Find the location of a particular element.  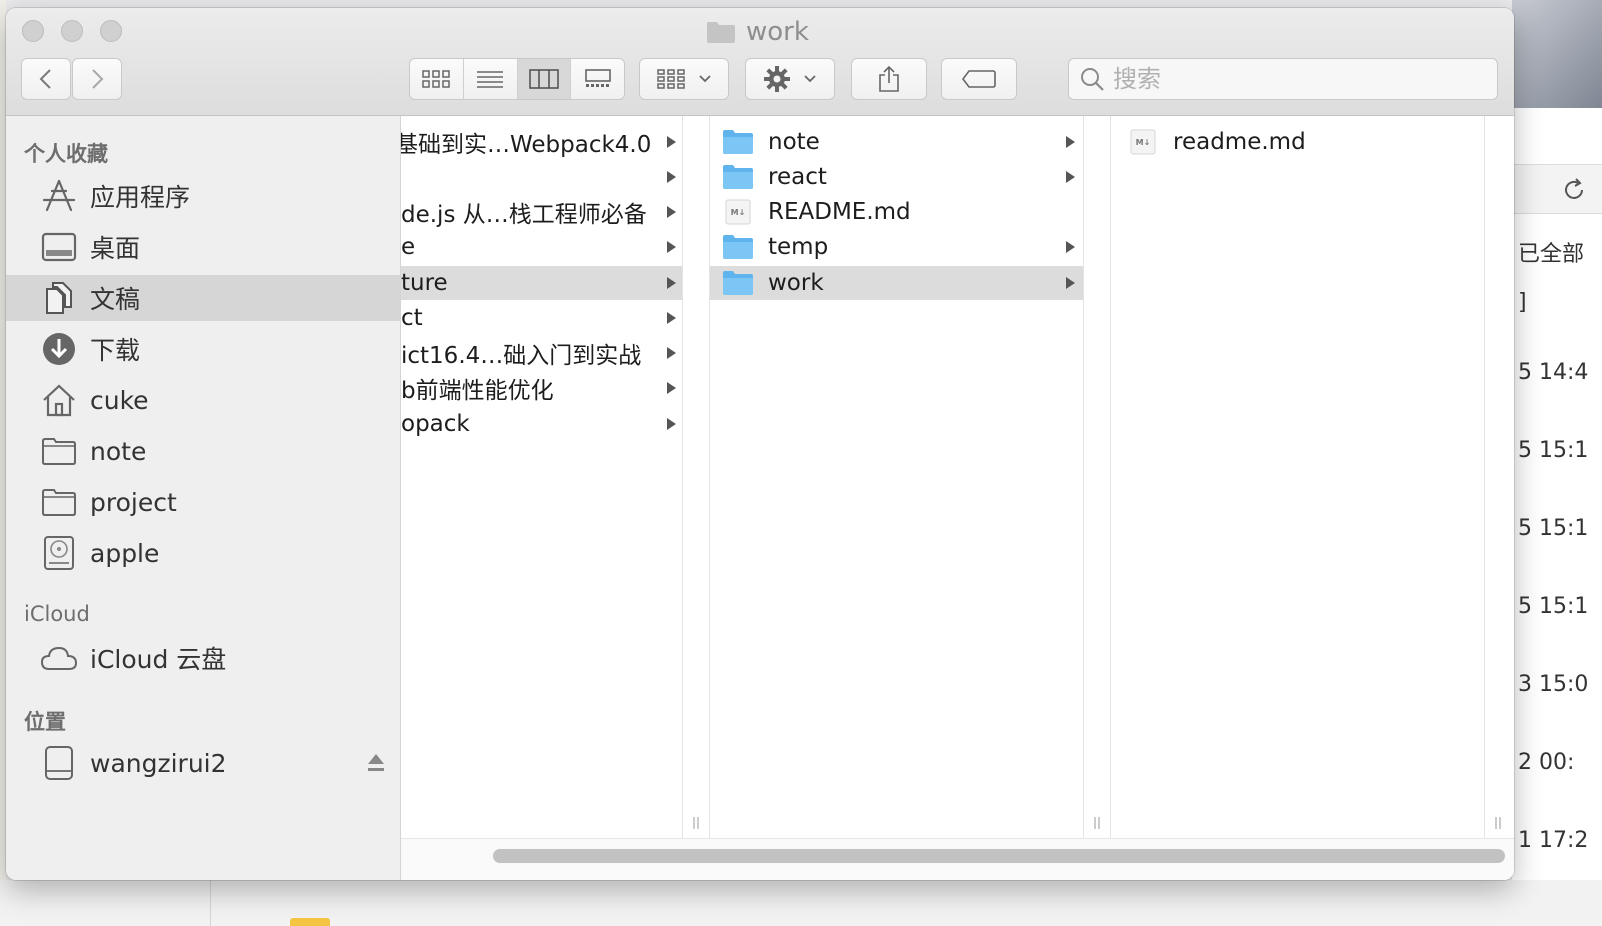

grid-icon is located at coordinates (436, 79).